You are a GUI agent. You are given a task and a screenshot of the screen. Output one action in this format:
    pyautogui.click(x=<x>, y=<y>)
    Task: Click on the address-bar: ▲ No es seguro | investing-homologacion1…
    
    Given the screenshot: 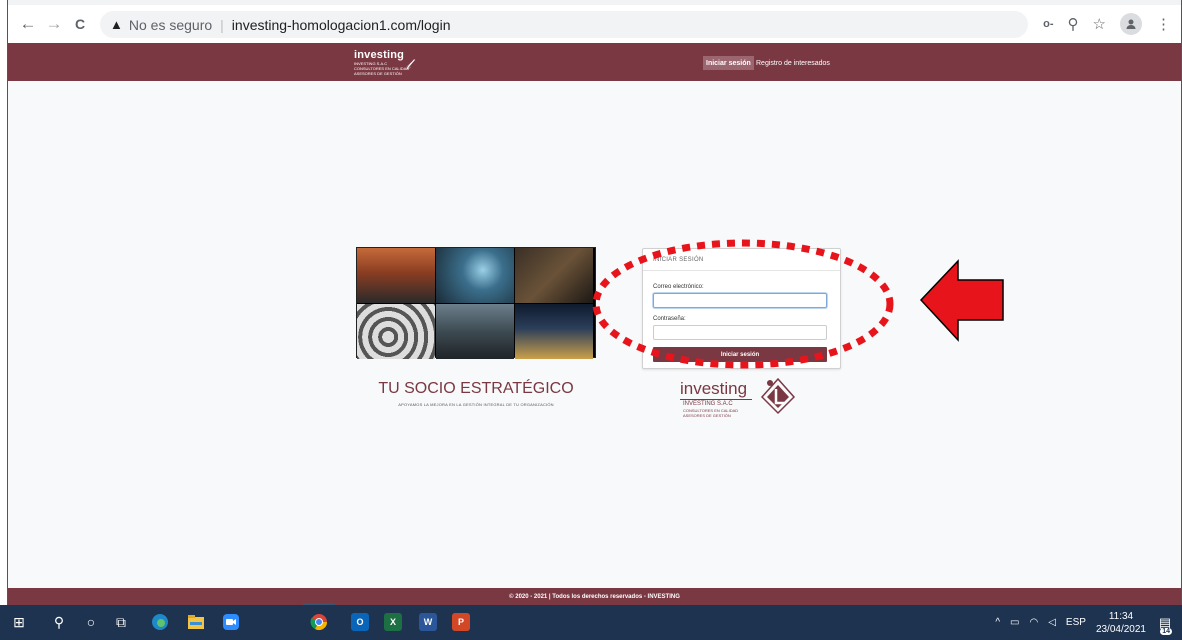 What is the action you would take?
    pyautogui.click(x=564, y=24)
    